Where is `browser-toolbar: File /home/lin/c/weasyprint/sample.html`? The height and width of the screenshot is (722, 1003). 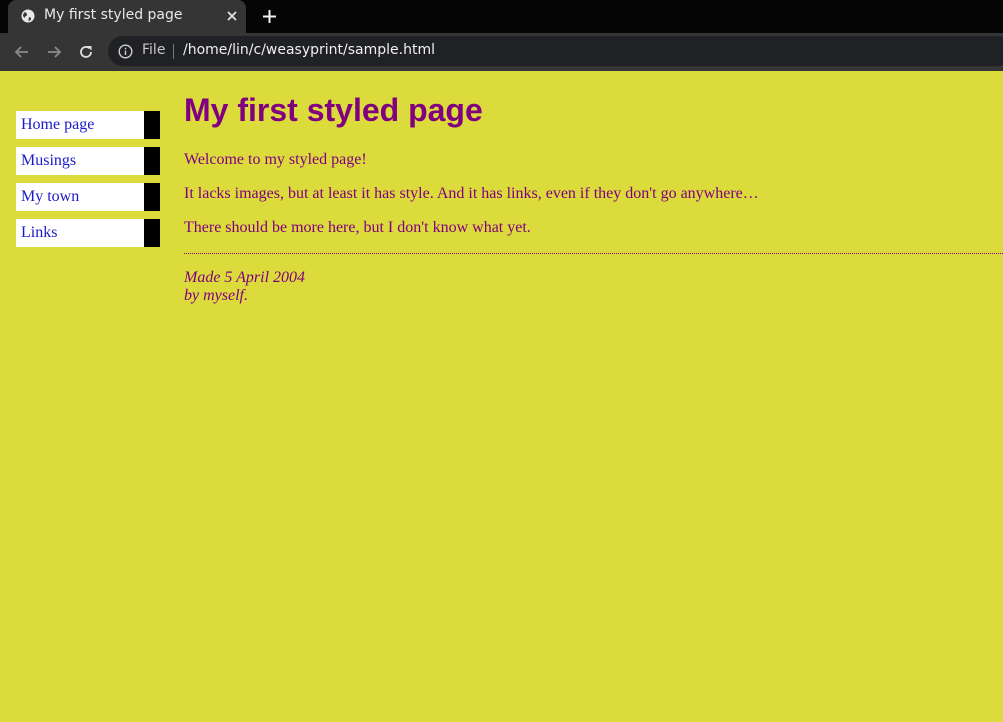 browser-toolbar: File /home/lin/c/weasyprint/sample.html is located at coordinates (501, 52).